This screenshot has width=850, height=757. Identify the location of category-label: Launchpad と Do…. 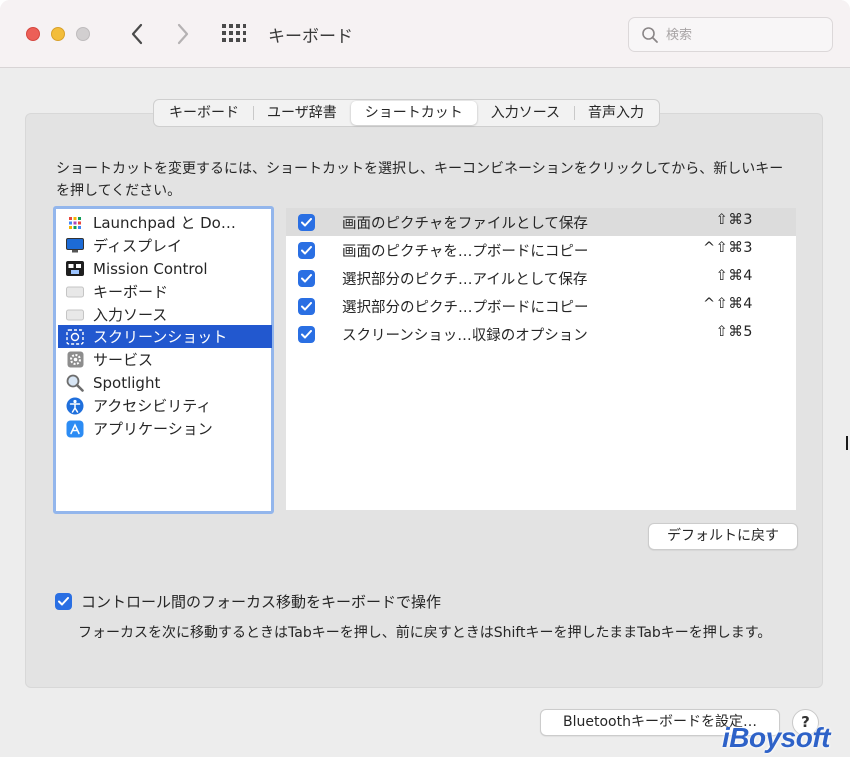
(164, 223).